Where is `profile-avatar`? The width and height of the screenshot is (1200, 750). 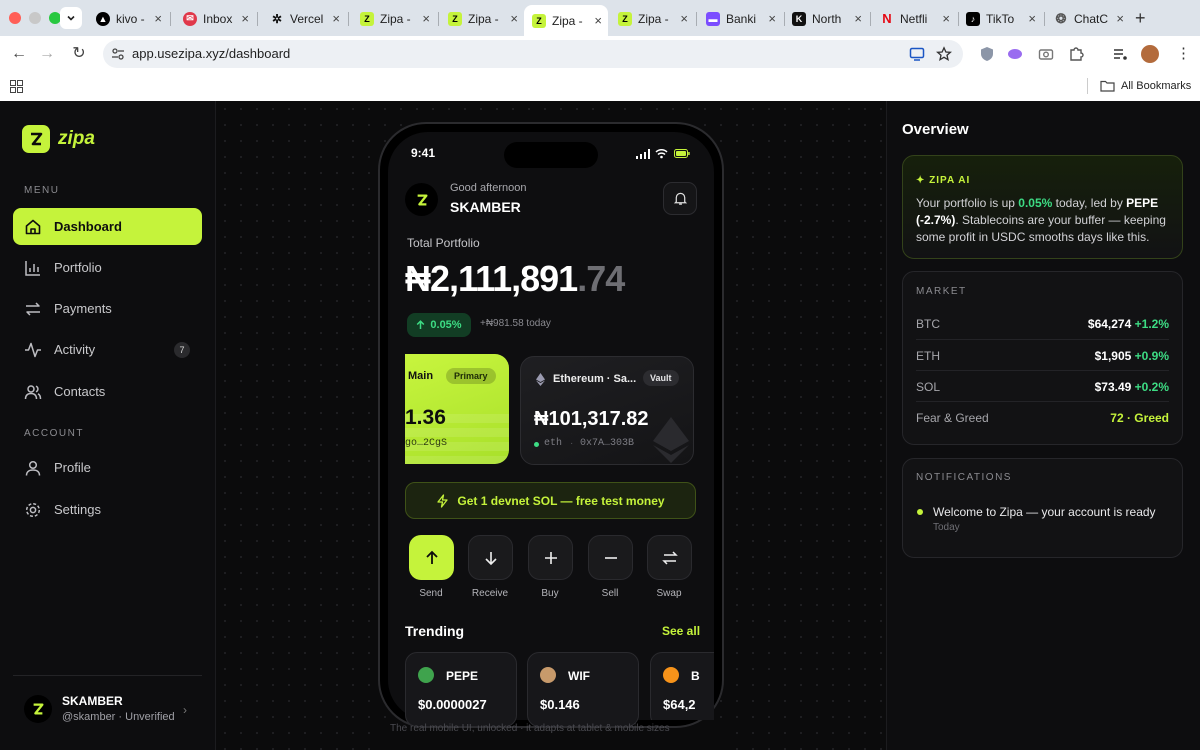
profile-avatar is located at coordinates (1150, 54).